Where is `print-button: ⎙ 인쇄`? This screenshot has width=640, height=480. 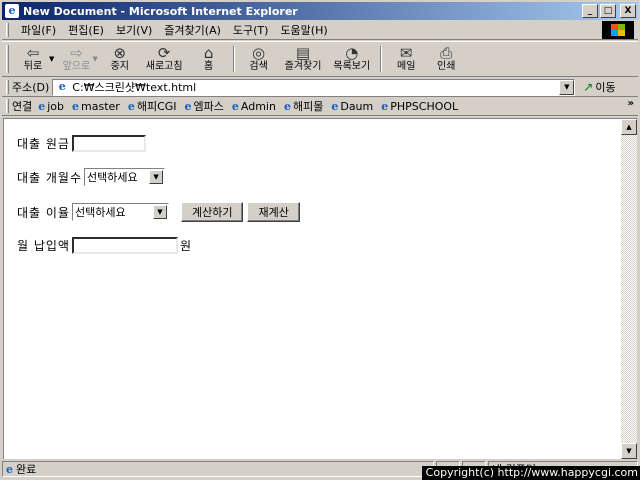 print-button: ⎙ 인쇄 is located at coordinates (446, 59).